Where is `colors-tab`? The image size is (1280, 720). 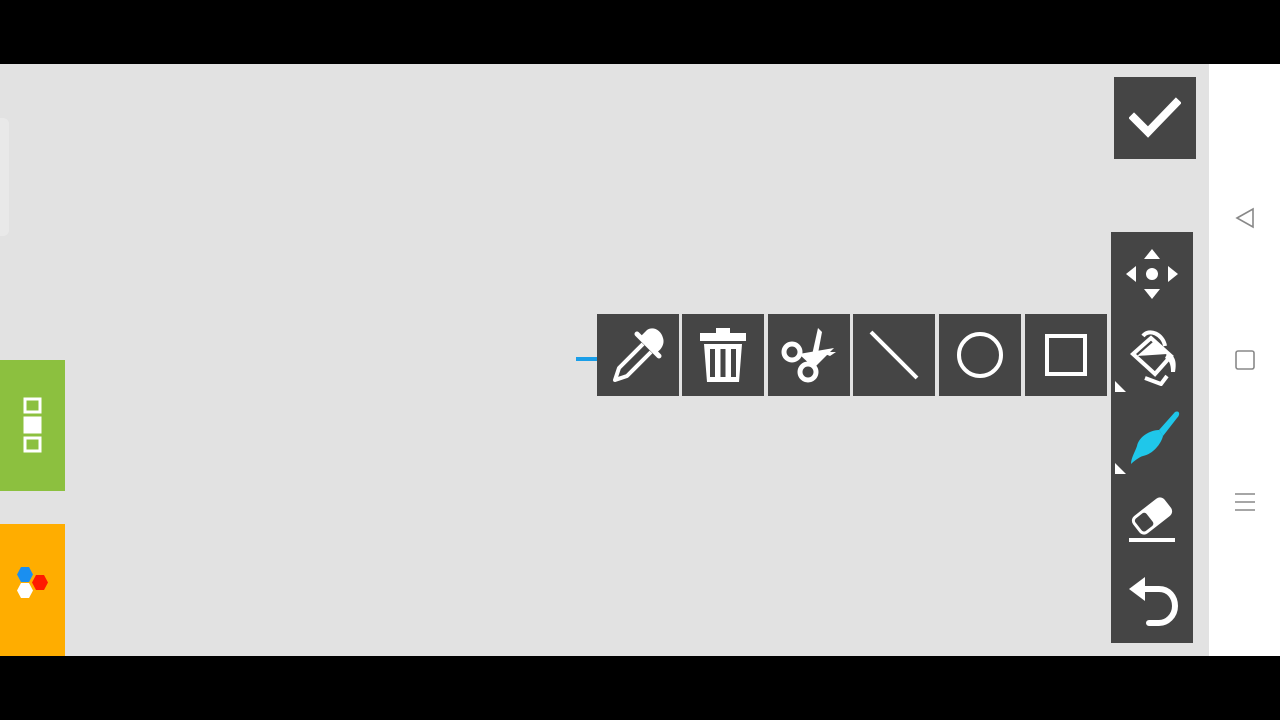
colors-tab is located at coordinates (32, 590).